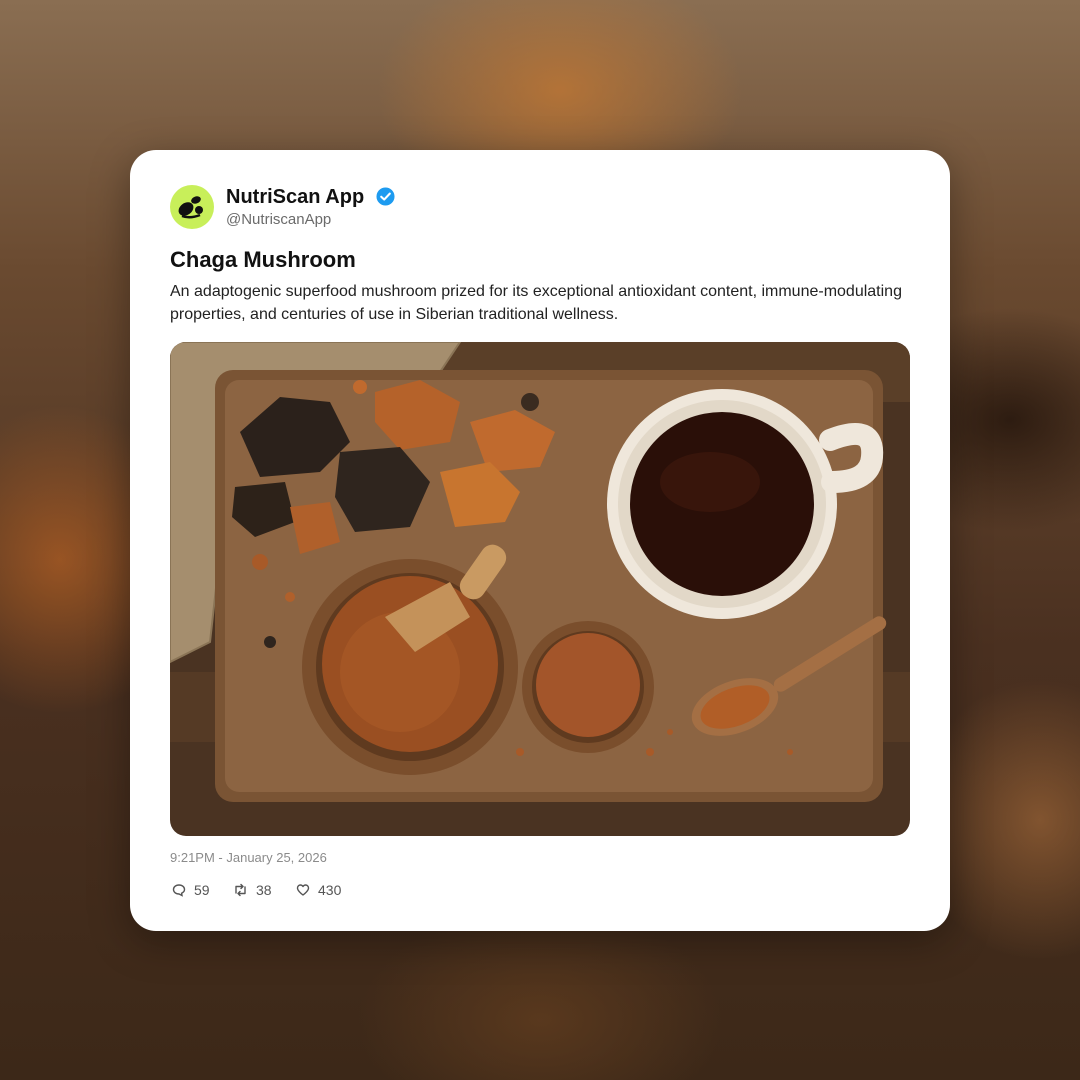  I want to click on avatar, so click(192, 207).